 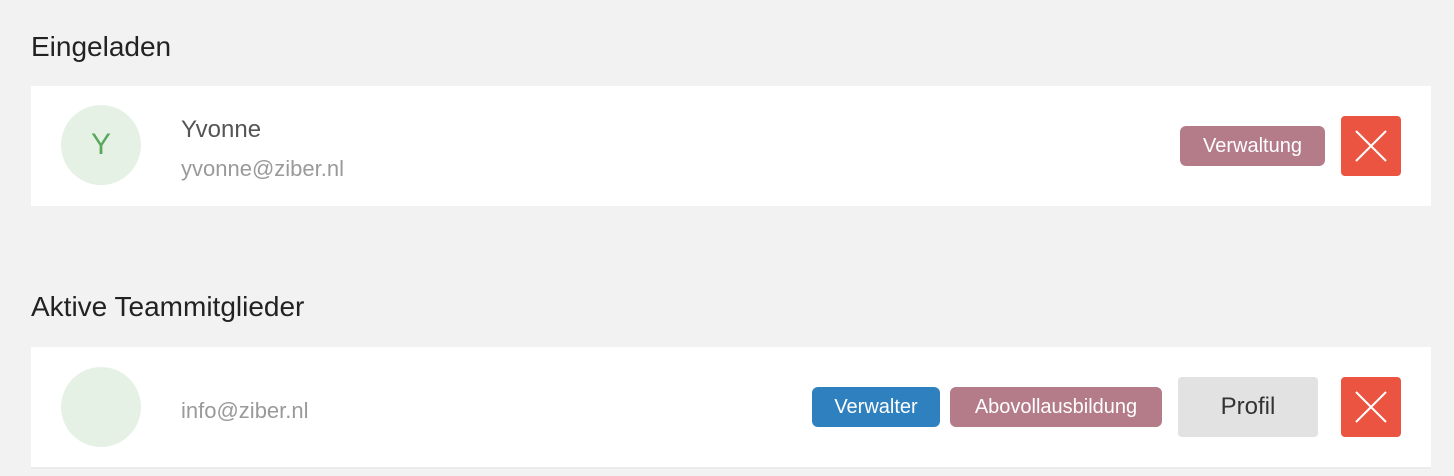 I want to click on avatar, so click(x=101, y=407).